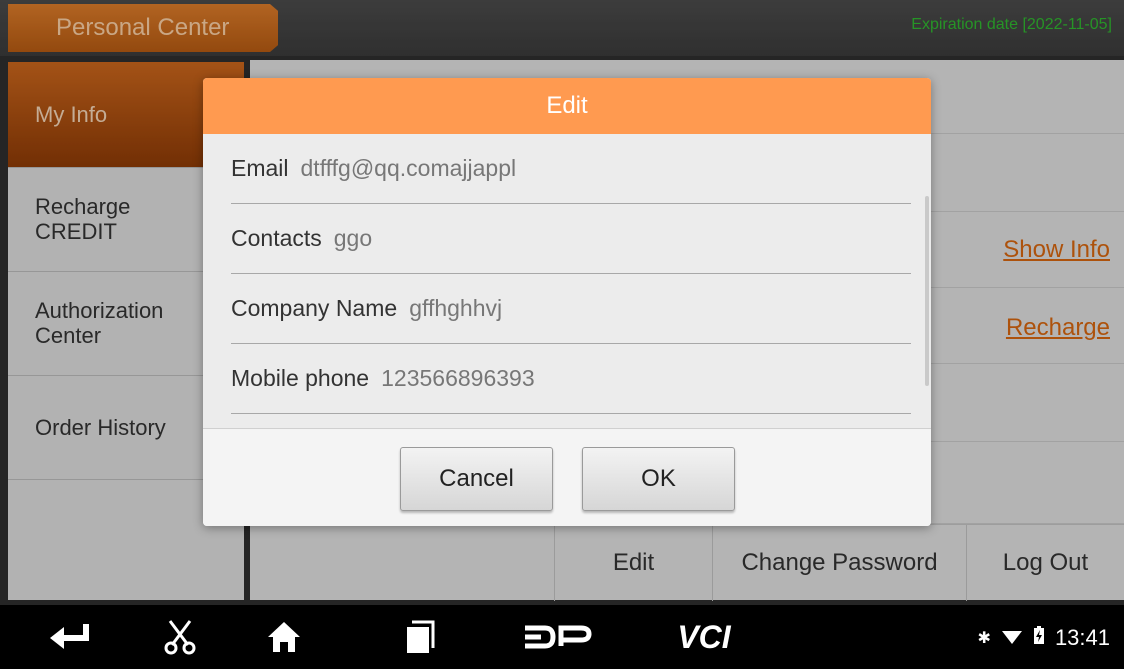 The width and height of the screenshot is (1124, 669). Describe the element at coordinates (458, 378) in the screenshot. I see `field-value: 123566896393` at that location.